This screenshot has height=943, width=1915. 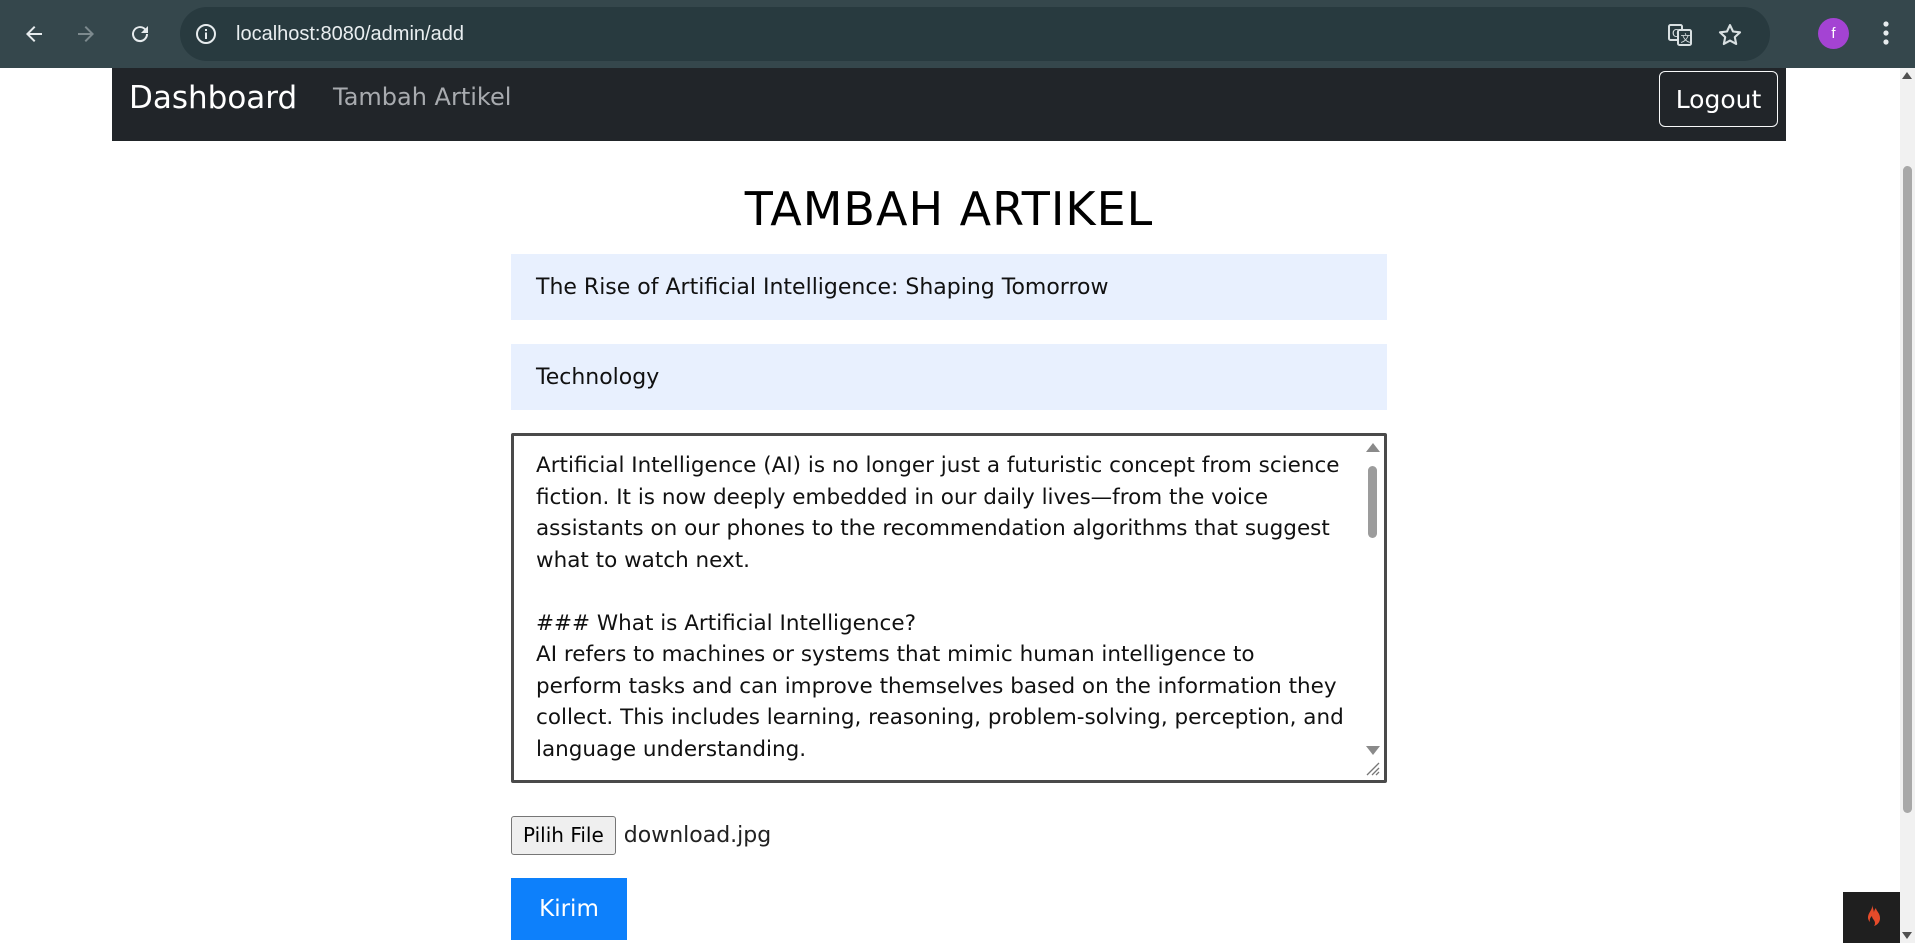 I want to click on category-input: Technology, so click(x=949, y=377).